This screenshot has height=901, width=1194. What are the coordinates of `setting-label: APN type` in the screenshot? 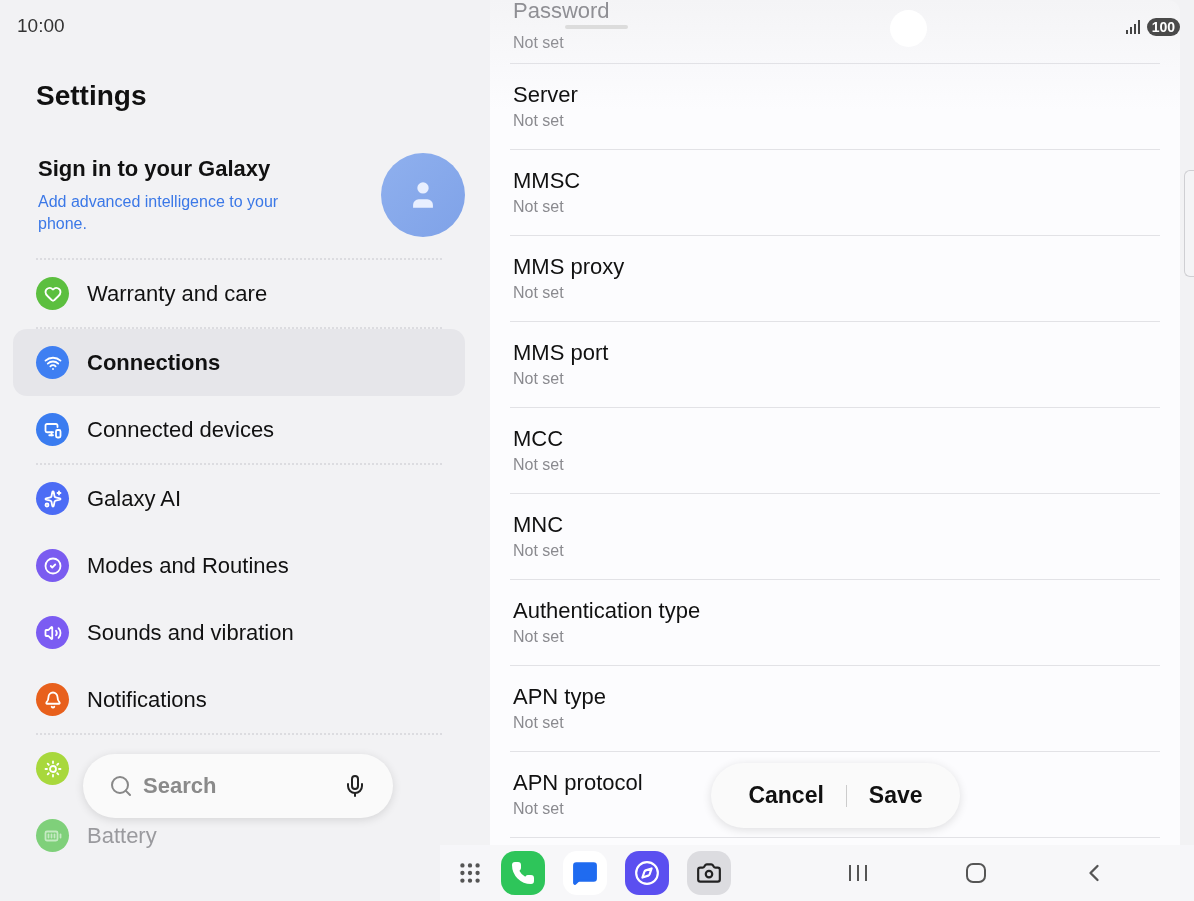 It's located at (559, 696).